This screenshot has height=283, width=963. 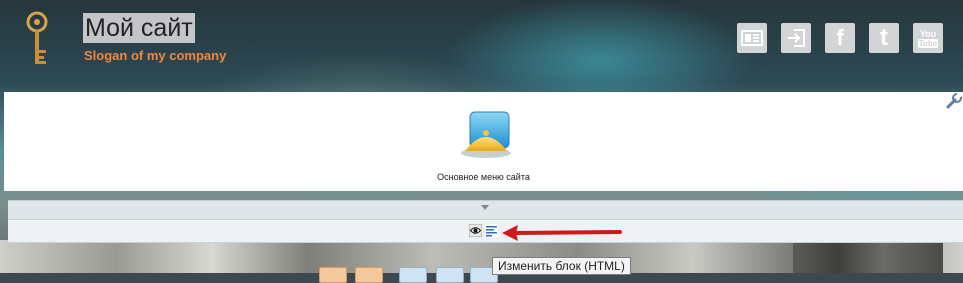 What do you see at coordinates (155, 55) in the screenshot?
I see `site-slogan: Slogan of my company` at bounding box center [155, 55].